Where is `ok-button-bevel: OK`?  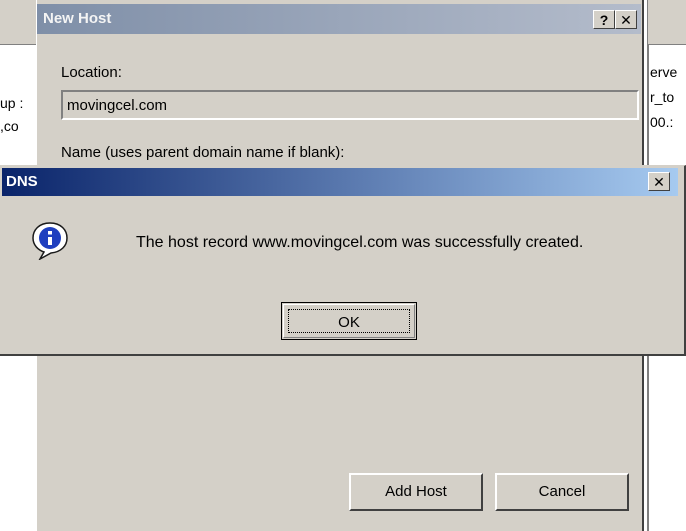
ok-button-bevel: OK is located at coordinates (349, 321).